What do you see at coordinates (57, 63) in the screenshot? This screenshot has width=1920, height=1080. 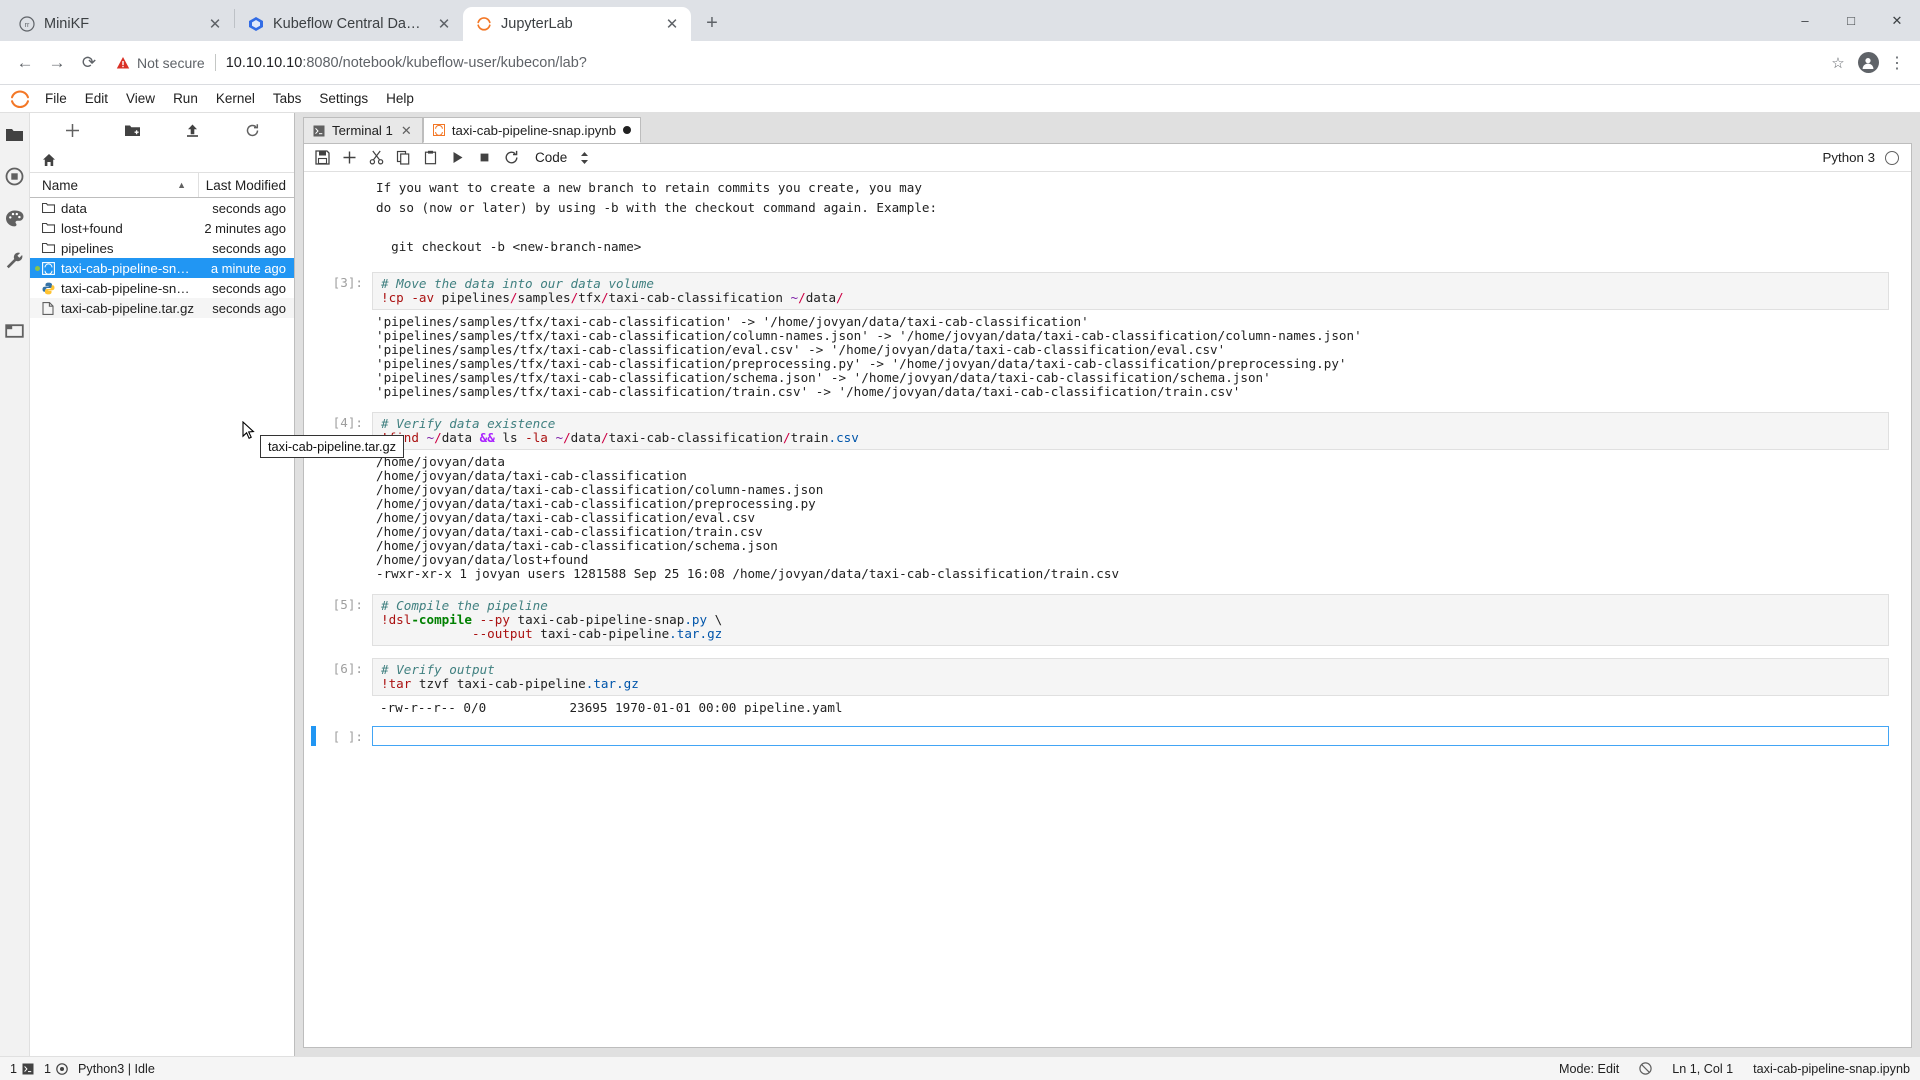 I see `forward-button: →` at bounding box center [57, 63].